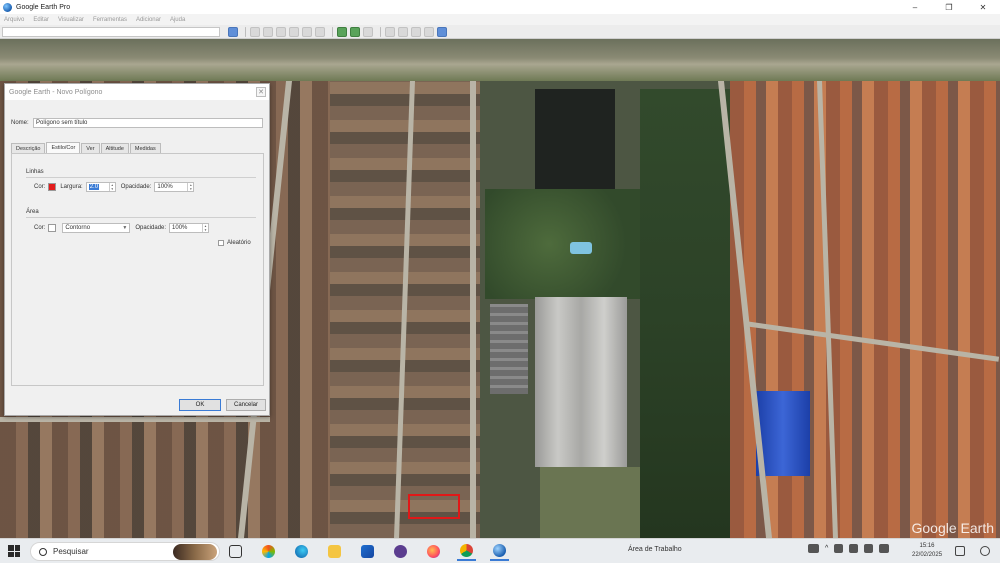 The image size is (1000, 563). I want to click on cloud-icon, so click(839, 548).